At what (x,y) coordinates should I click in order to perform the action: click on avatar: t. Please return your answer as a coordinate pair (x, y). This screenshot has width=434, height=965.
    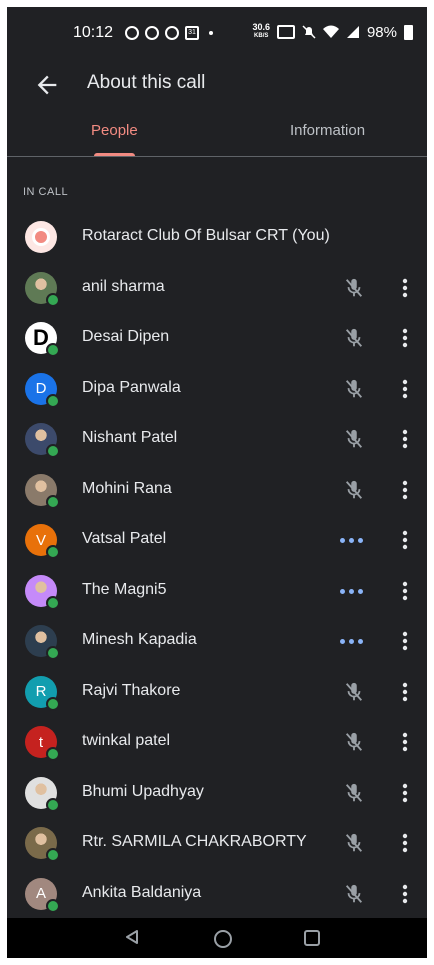
    Looking at the image, I should click on (42, 743).